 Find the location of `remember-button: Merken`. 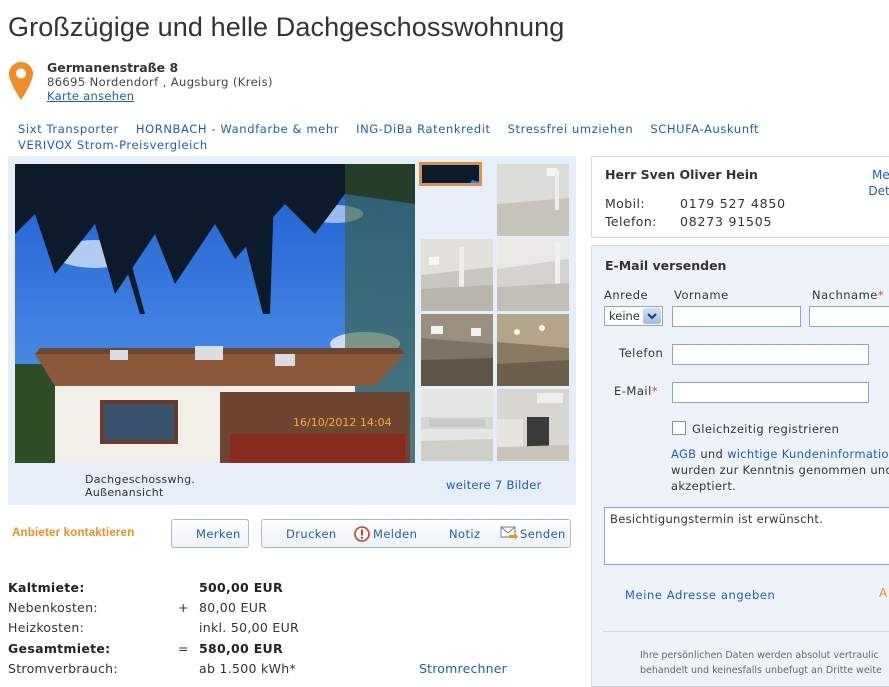

remember-button: Merken is located at coordinates (210, 533).